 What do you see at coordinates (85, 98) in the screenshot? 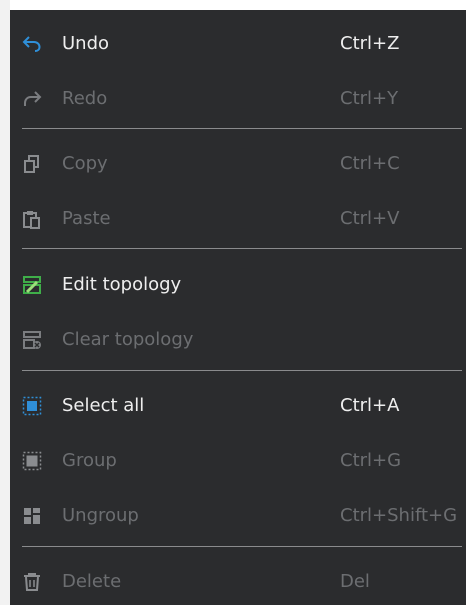
I see `menu-item-label: Redo` at bounding box center [85, 98].